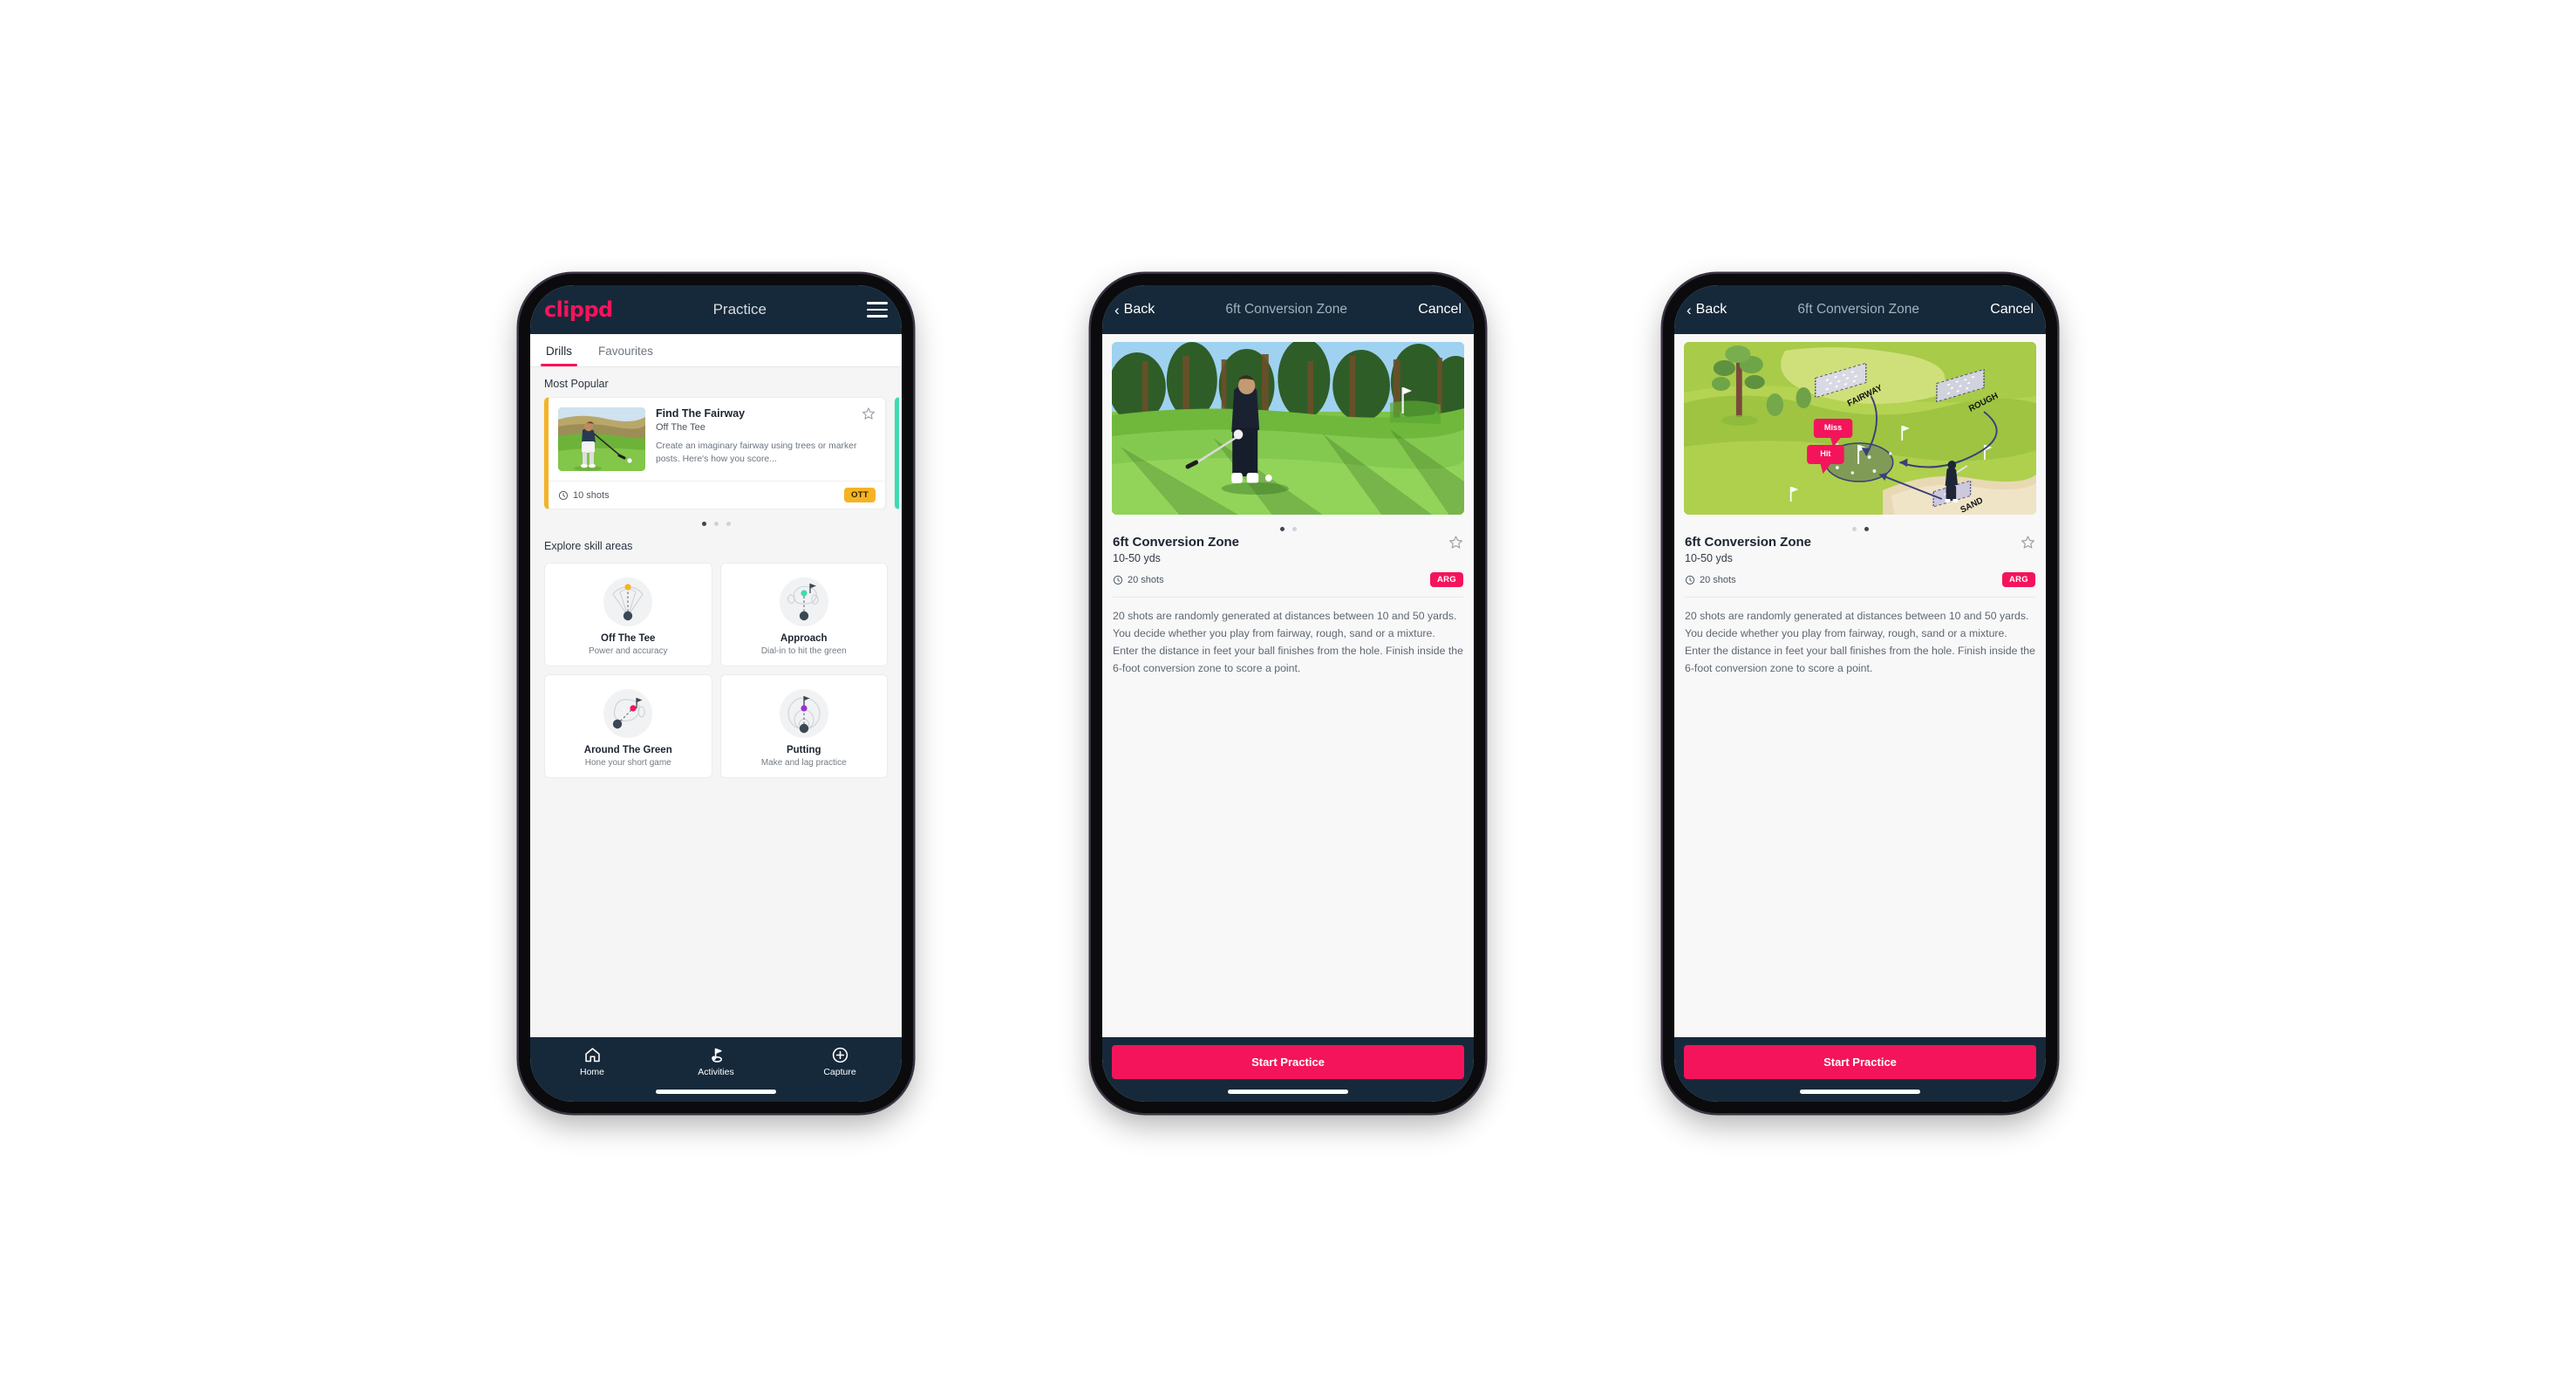 Image resolution: width=2576 pixels, height=1387 pixels. I want to click on tab-favourites: Favourites, so click(626, 350).